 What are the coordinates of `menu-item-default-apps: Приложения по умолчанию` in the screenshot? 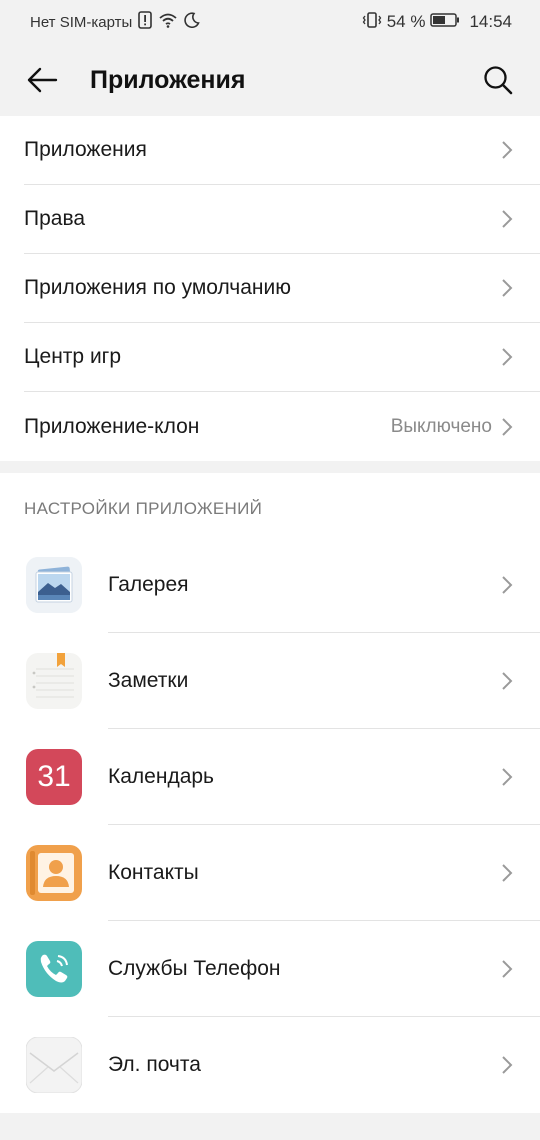 It's located at (282, 288).